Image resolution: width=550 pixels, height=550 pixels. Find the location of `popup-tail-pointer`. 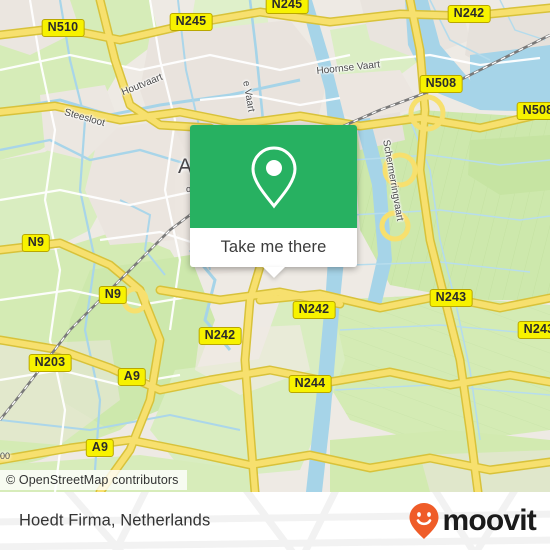

popup-tail-pointer is located at coordinates (273, 272).